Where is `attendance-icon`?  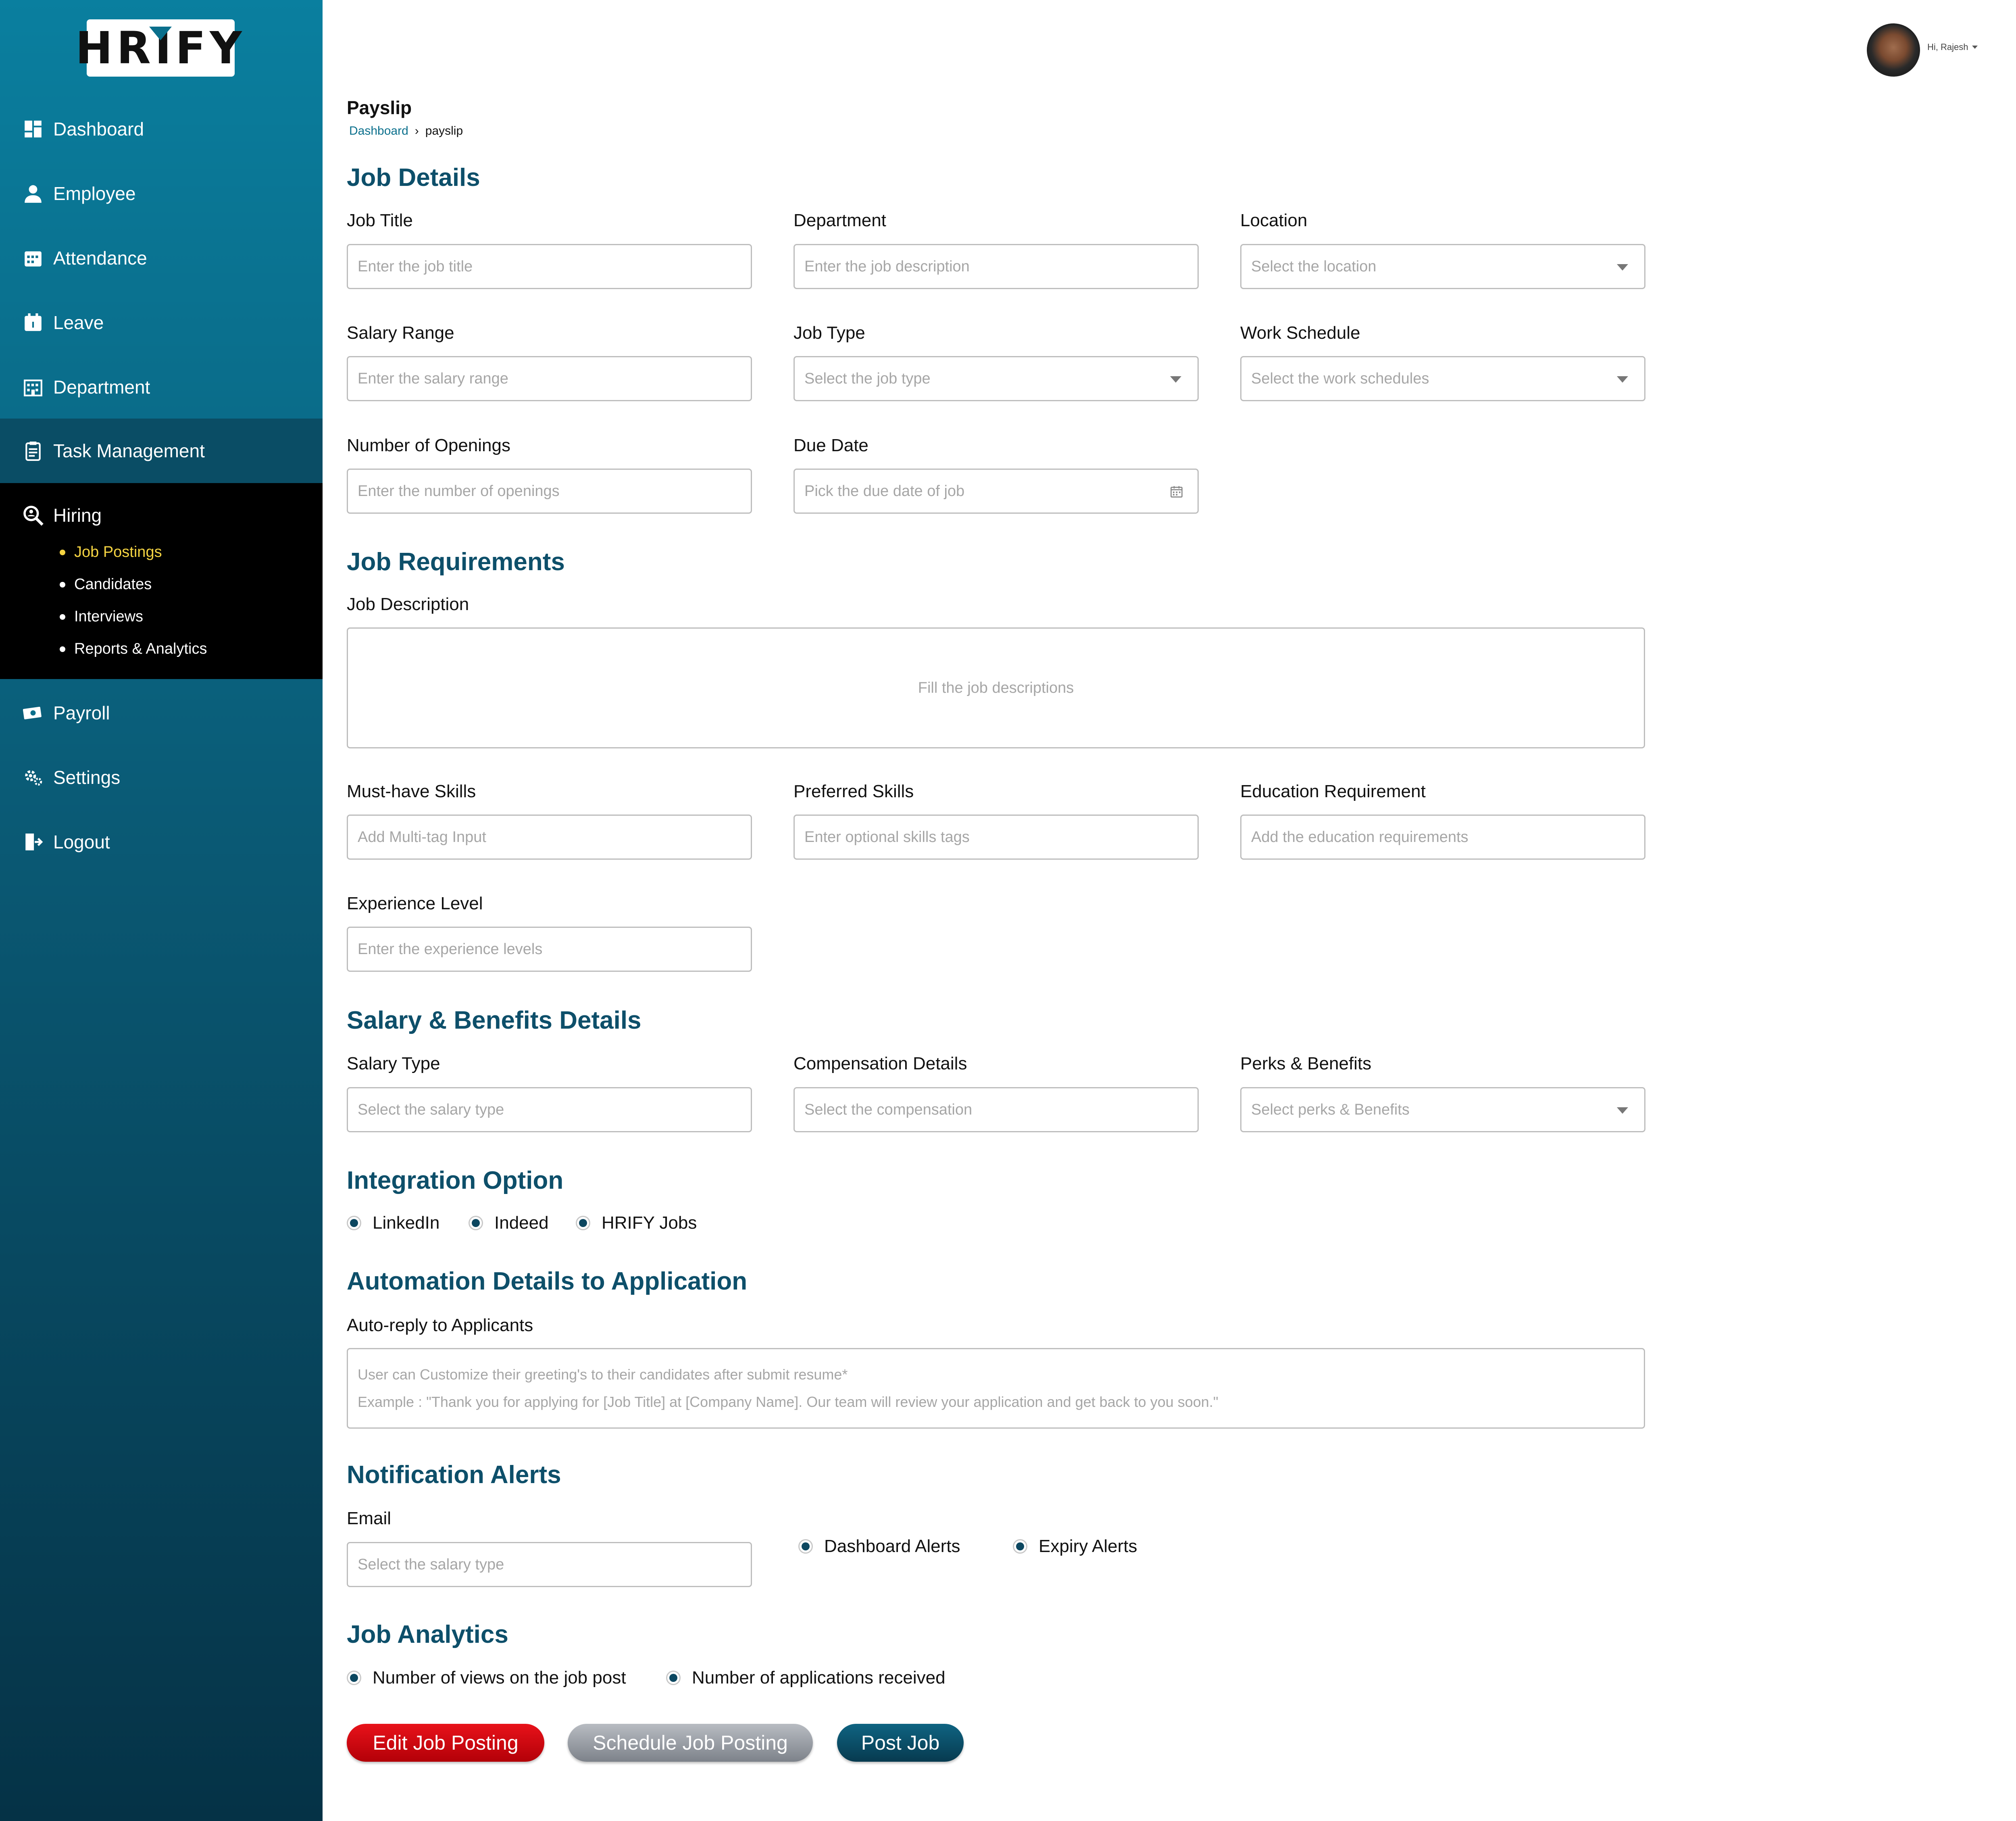
attendance-icon is located at coordinates (33, 258).